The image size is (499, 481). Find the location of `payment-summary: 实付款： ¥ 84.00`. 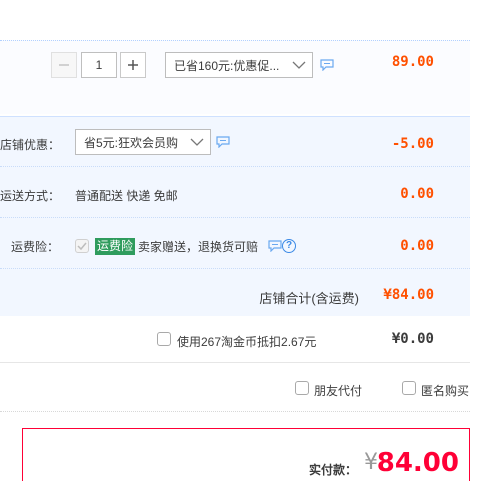

payment-summary: 实付款： ¥ 84.00 is located at coordinates (246, 454).